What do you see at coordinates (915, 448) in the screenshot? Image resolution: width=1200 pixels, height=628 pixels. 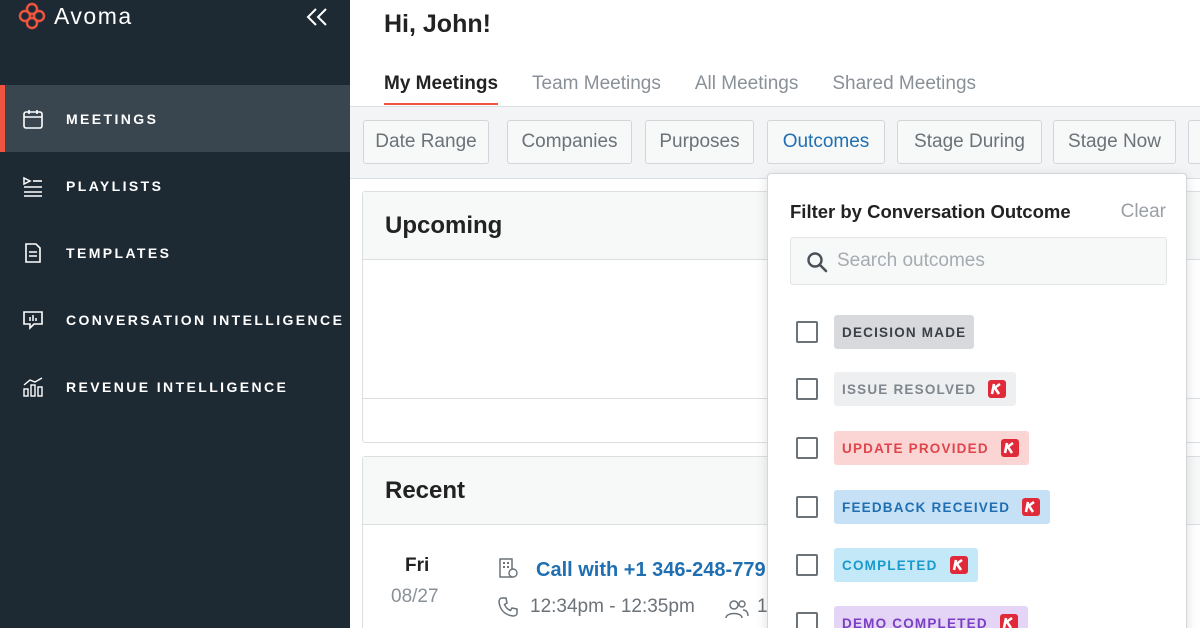 I see `outcome-tag-label: UPDATE PROVIDED` at bounding box center [915, 448].